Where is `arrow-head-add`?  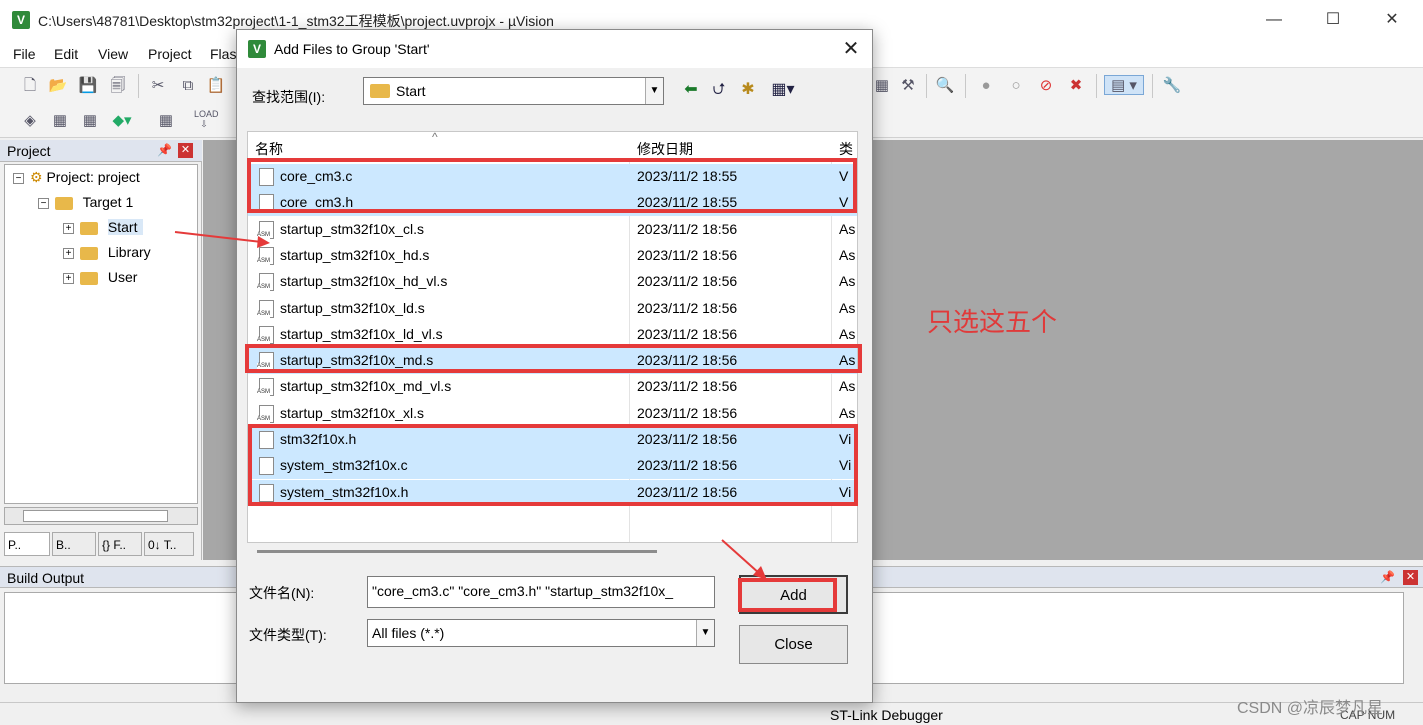
arrow-head-add is located at coordinates (760, 573).